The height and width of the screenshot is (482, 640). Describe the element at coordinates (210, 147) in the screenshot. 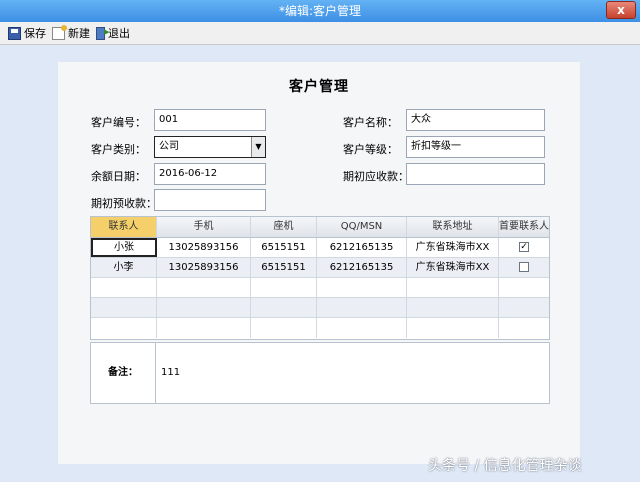

I see `customer-type-select: 公司 ▼` at that location.